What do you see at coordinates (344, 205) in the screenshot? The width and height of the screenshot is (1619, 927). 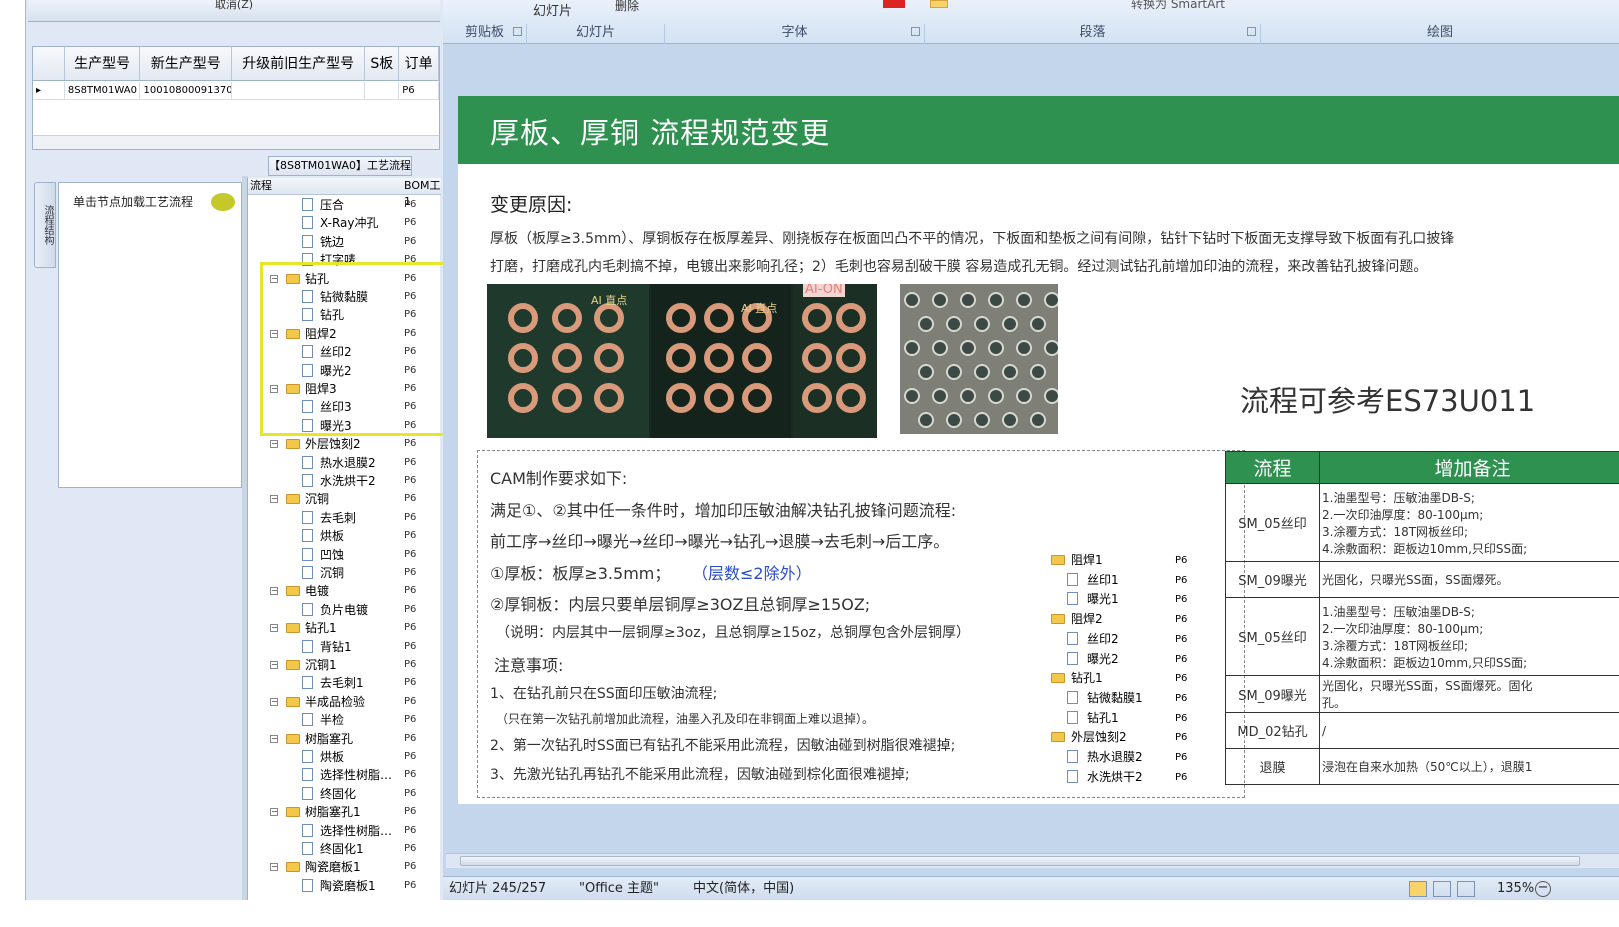 I see `tree-item: 压合 P6` at bounding box center [344, 205].